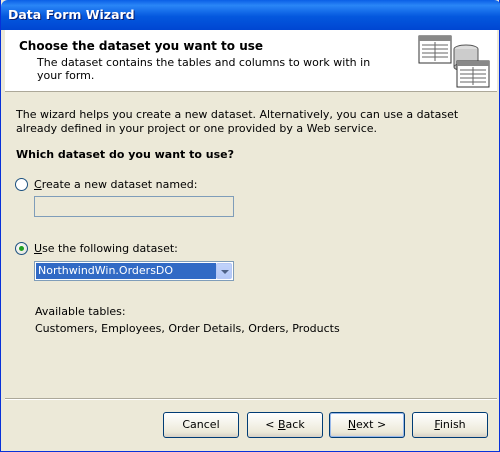 This screenshot has width=500, height=452. I want to click on window-title: Data Form Wizard, so click(71, 14).